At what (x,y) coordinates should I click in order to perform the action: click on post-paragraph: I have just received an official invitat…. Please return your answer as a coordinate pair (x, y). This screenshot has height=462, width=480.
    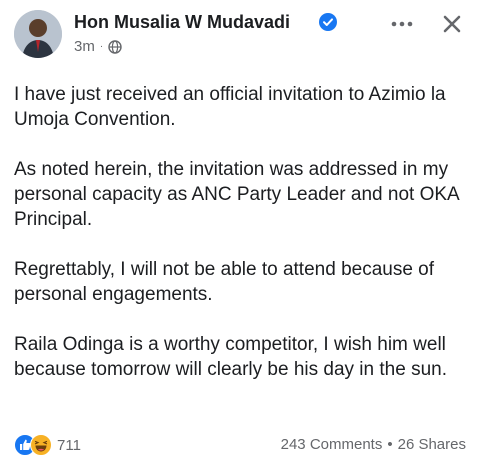
    Looking at the image, I should click on (230, 107).